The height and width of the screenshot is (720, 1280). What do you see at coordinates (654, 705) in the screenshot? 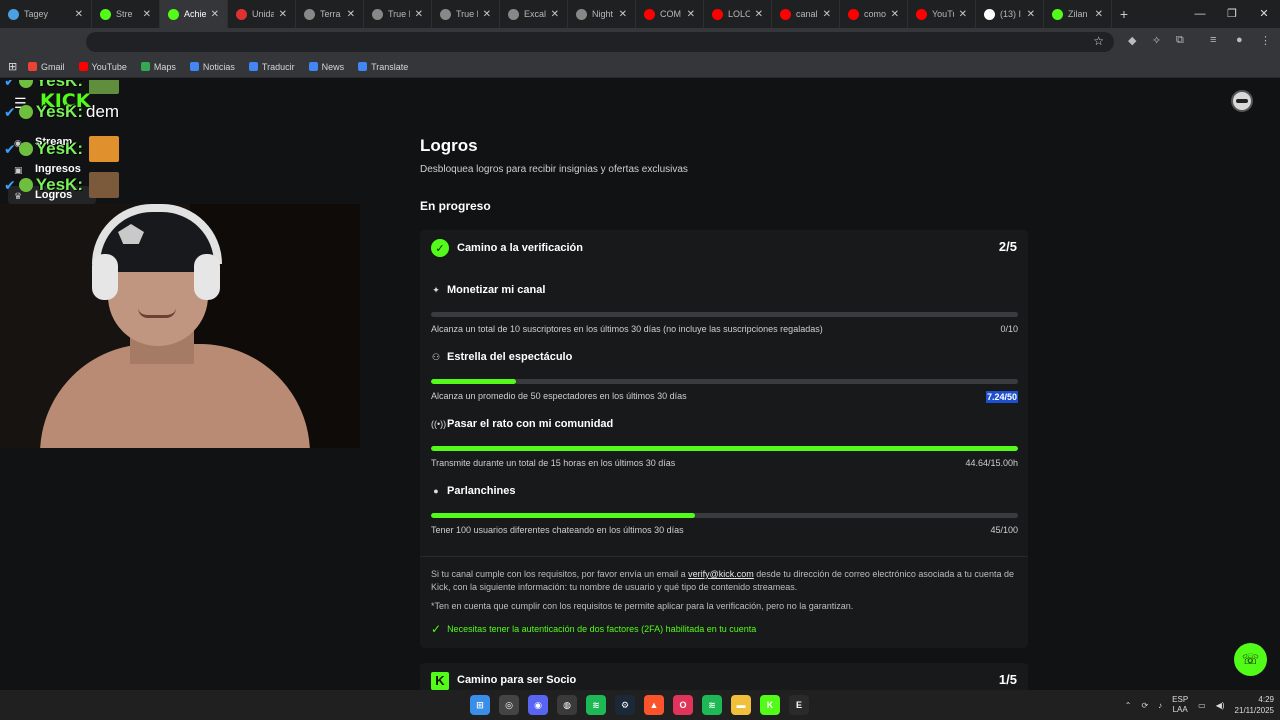
I see `brave-icon: ▲` at bounding box center [654, 705].